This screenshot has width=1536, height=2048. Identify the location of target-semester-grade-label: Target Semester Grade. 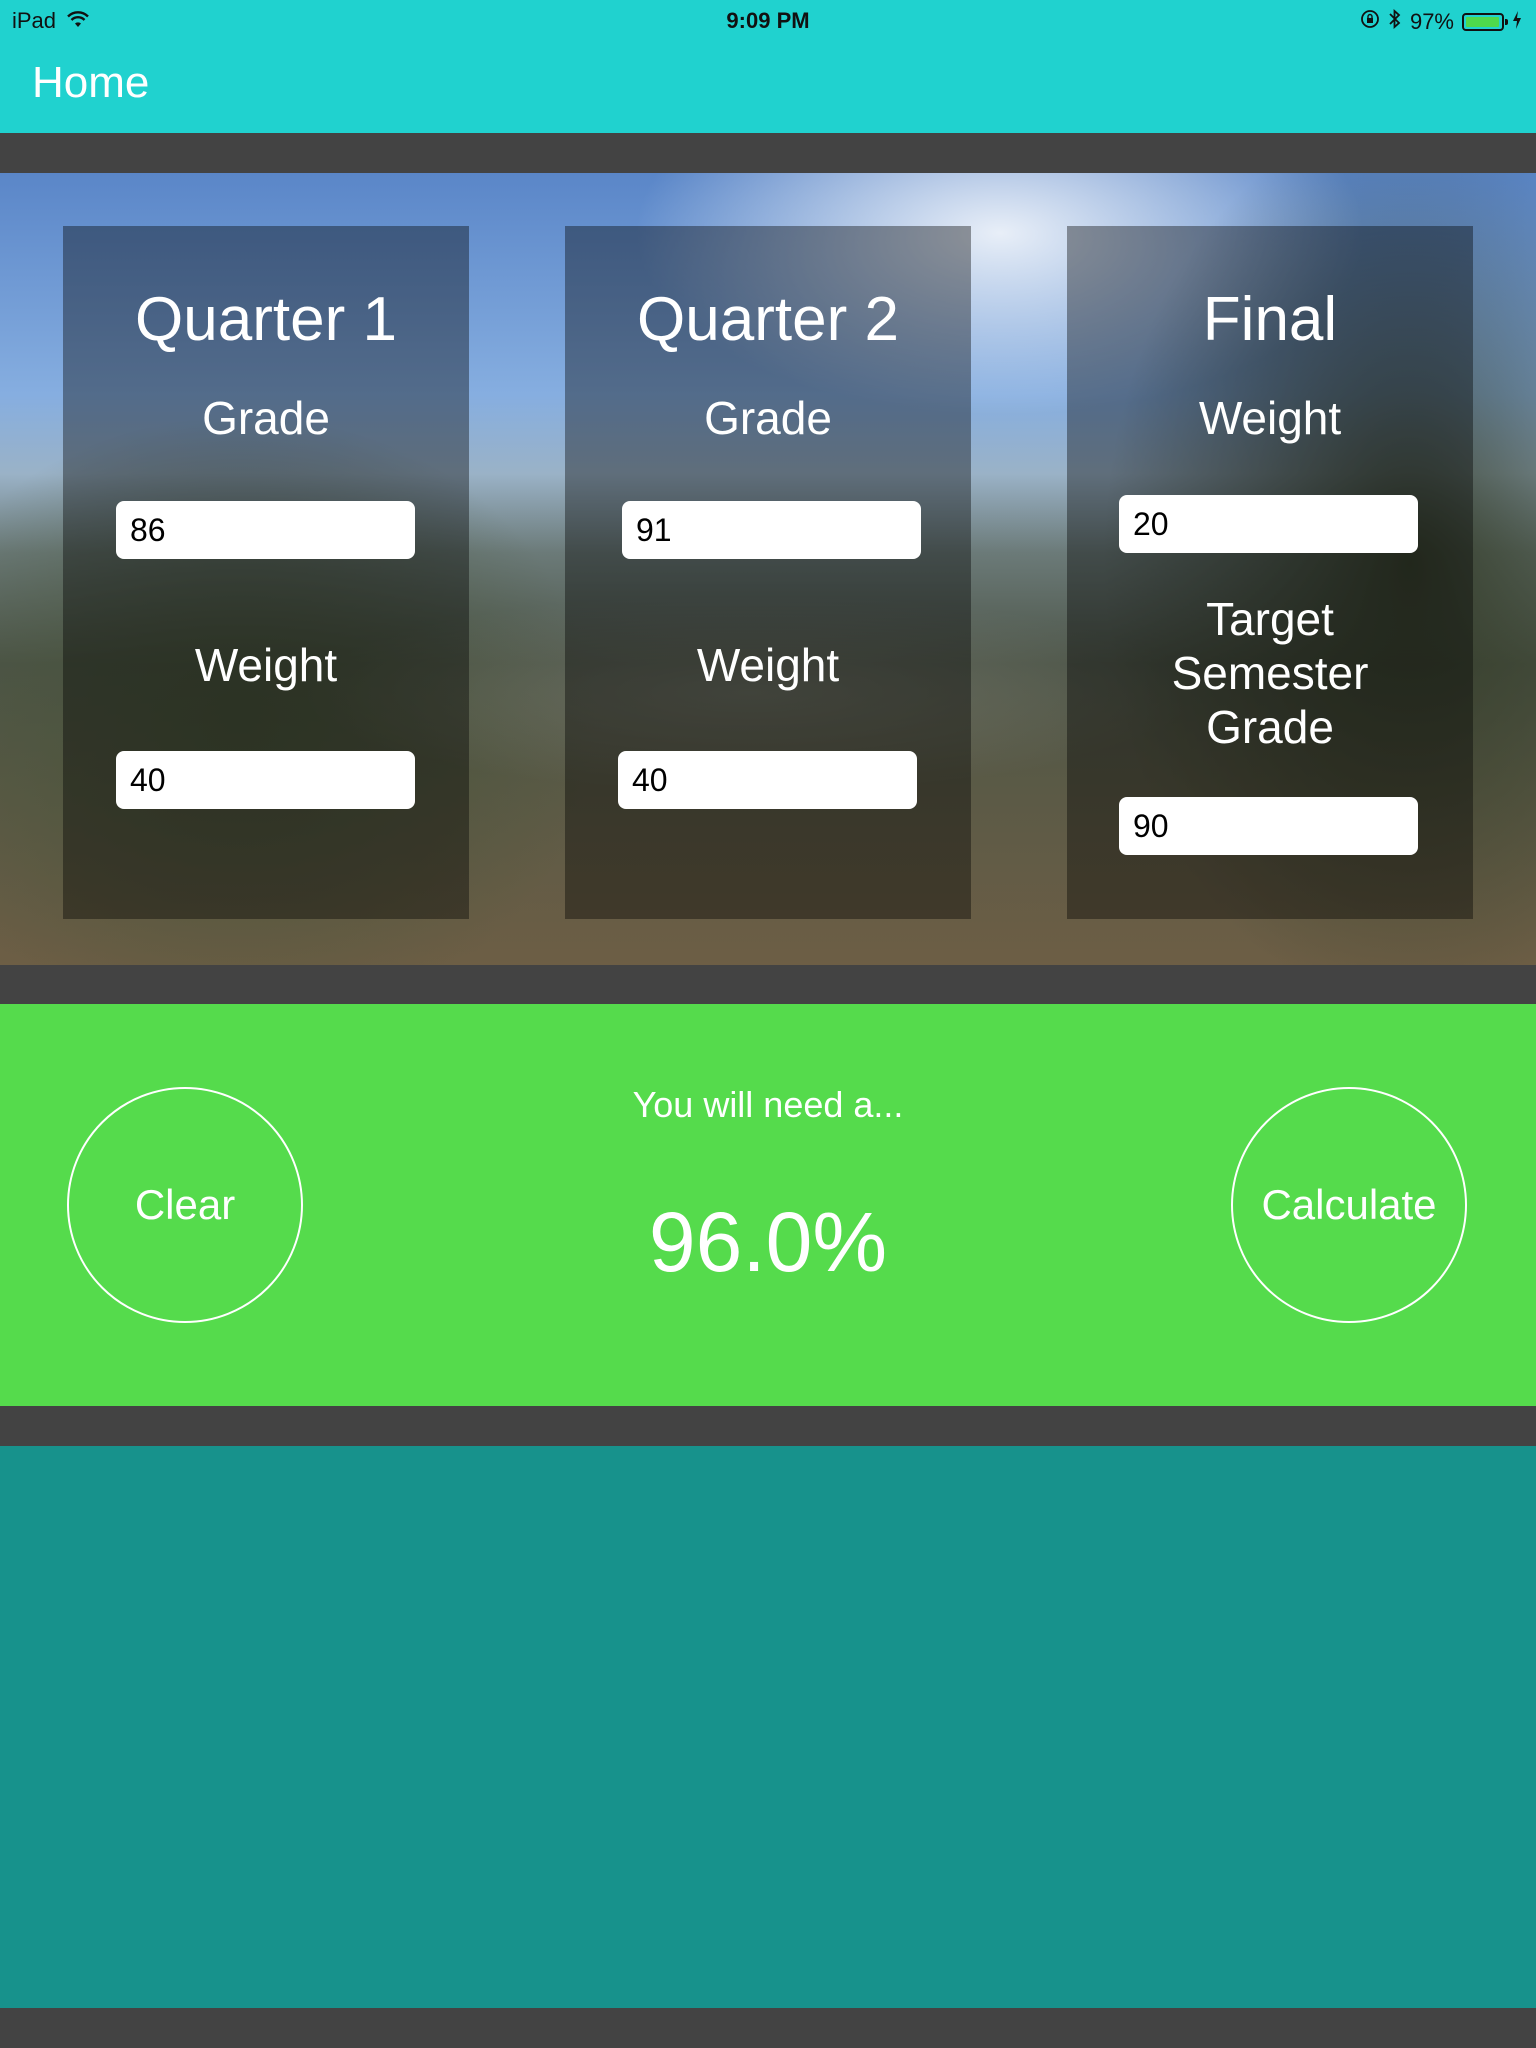
(1270, 673).